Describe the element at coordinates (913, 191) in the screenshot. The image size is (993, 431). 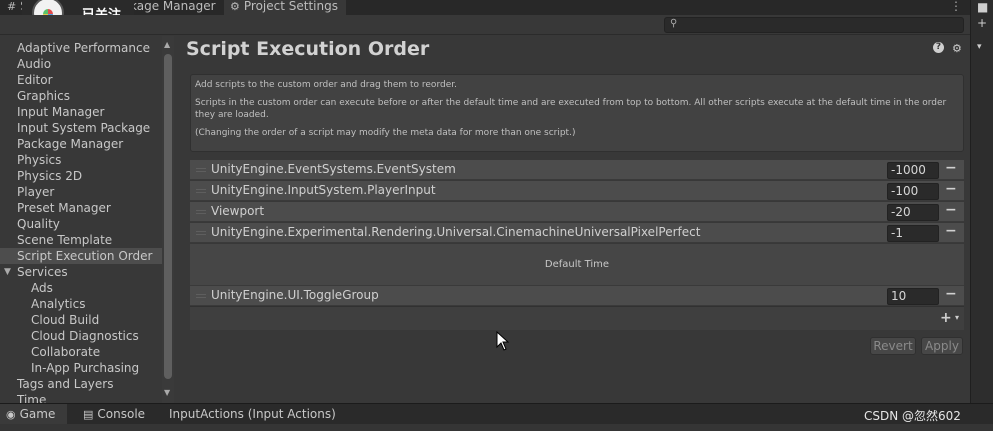
I see `execution-order-field: -100` at that location.